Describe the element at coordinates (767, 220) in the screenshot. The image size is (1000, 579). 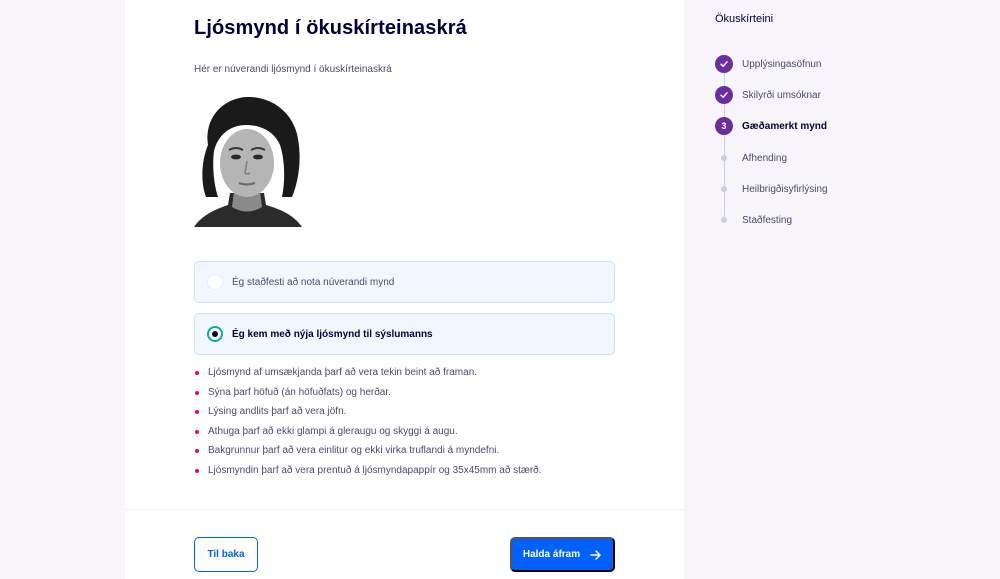
I see `step-label: Staðfesting` at that location.